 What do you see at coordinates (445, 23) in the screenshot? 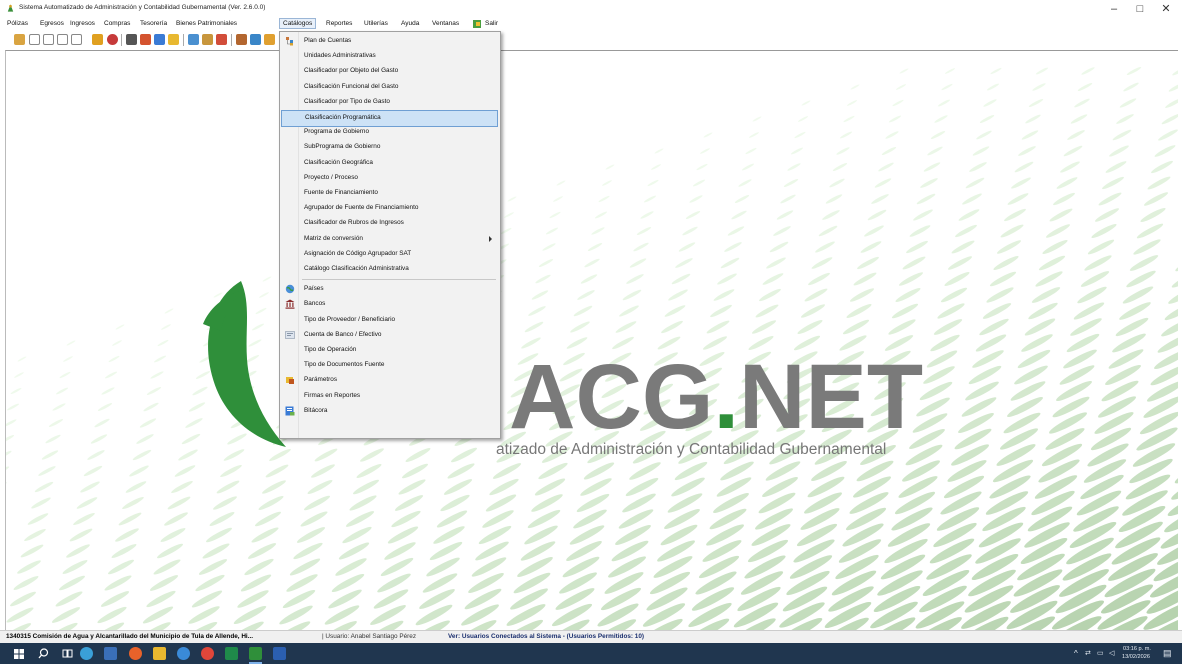
I see `menu-ventanas: Ventanas` at bounding box center [445, 23].